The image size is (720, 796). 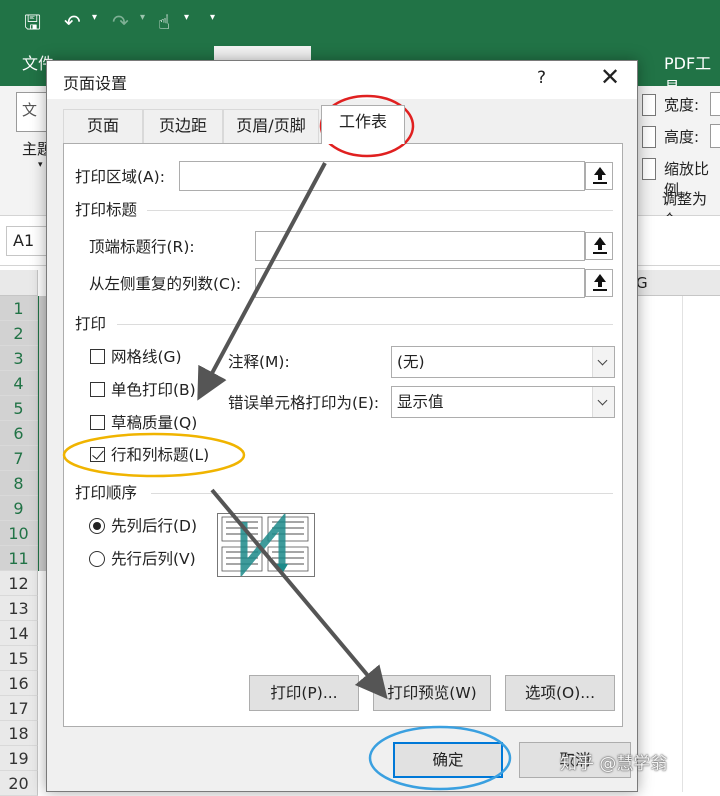 I want to click on arrow-to-checkbox-icon, so click(x=262, y=281).